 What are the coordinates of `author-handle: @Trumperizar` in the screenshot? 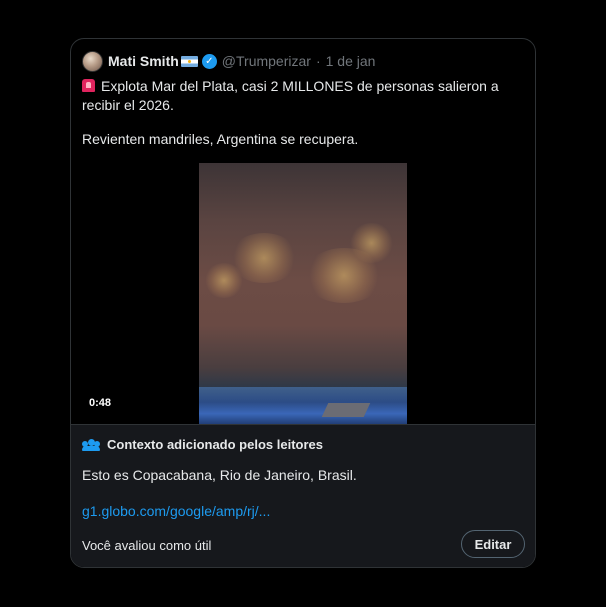 It's located at (266, 61).